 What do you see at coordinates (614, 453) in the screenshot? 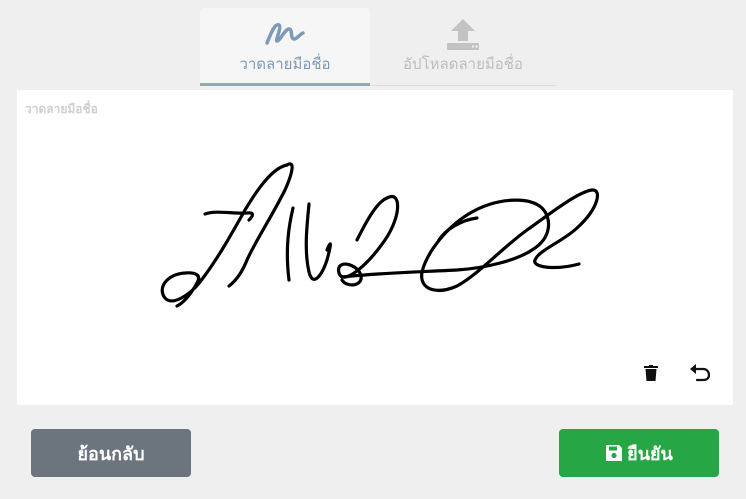
I see `save-icon` at bounding box center [614, 453].